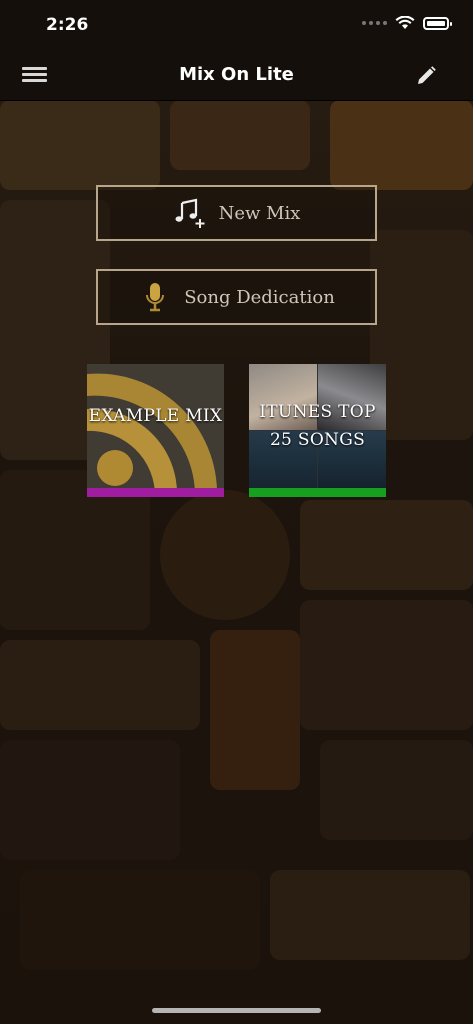  Describe the element at coordinates (236, 25) in the screenshot. I see `status-bar: 2:26` at that location.